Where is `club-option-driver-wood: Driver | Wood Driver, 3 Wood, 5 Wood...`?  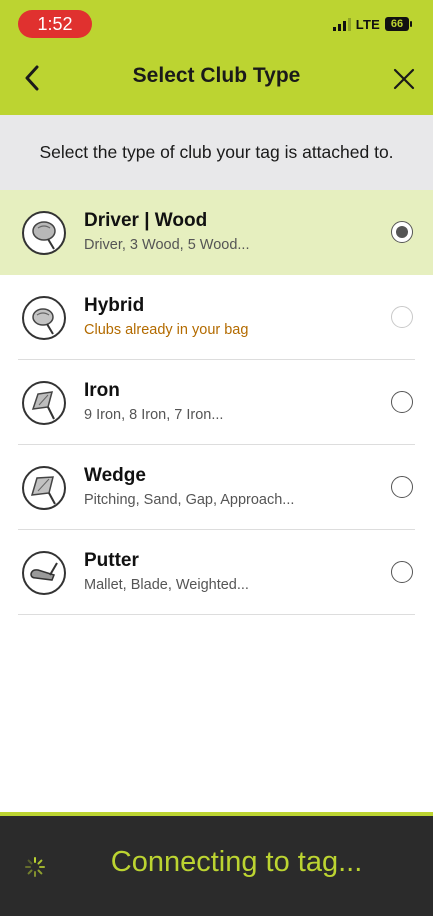 club-option-driver-wood: Driver | Wood Driver, 3 Wood, 5 Wood... is located at coordinates (216, 232).